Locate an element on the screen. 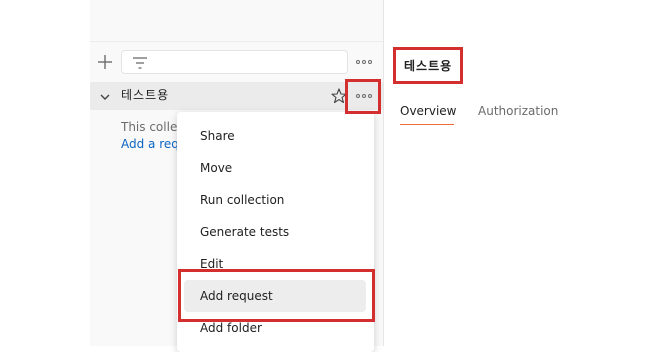  plus-icon is located at coordinates (105, 62).